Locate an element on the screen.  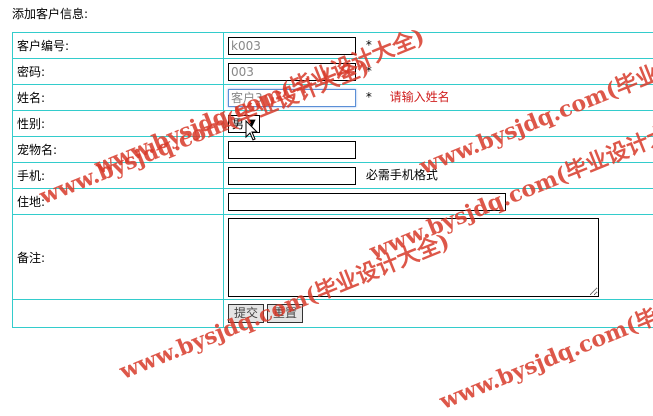
row-customer-id: 客户编号: * is located at coordinates (333, 46).